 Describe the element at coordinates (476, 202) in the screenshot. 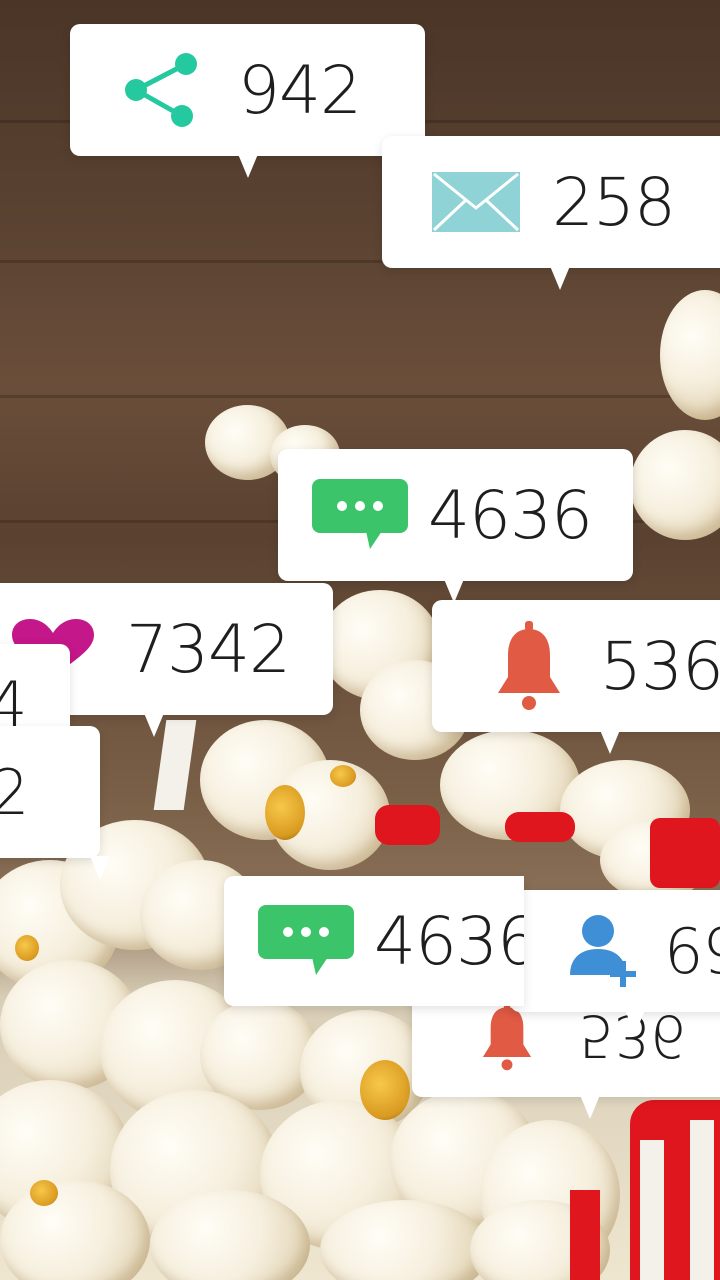

I see `mail-icon` at that location.